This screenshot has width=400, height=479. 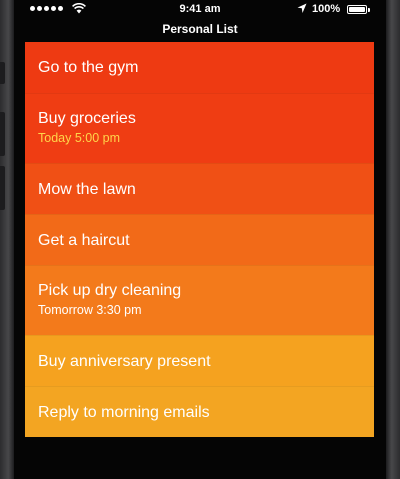 I want to click on task-label: Get a haircut, so click(x=84, y=240).